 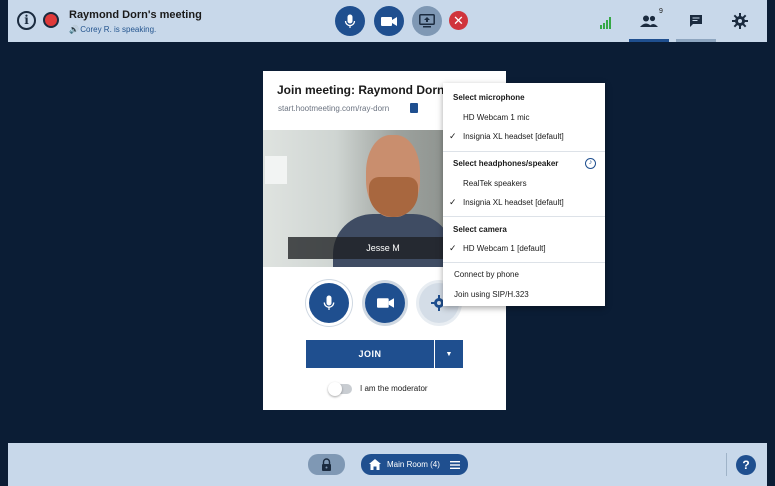 I want to click on record-indicator-icon, so click(x=51, y=20).